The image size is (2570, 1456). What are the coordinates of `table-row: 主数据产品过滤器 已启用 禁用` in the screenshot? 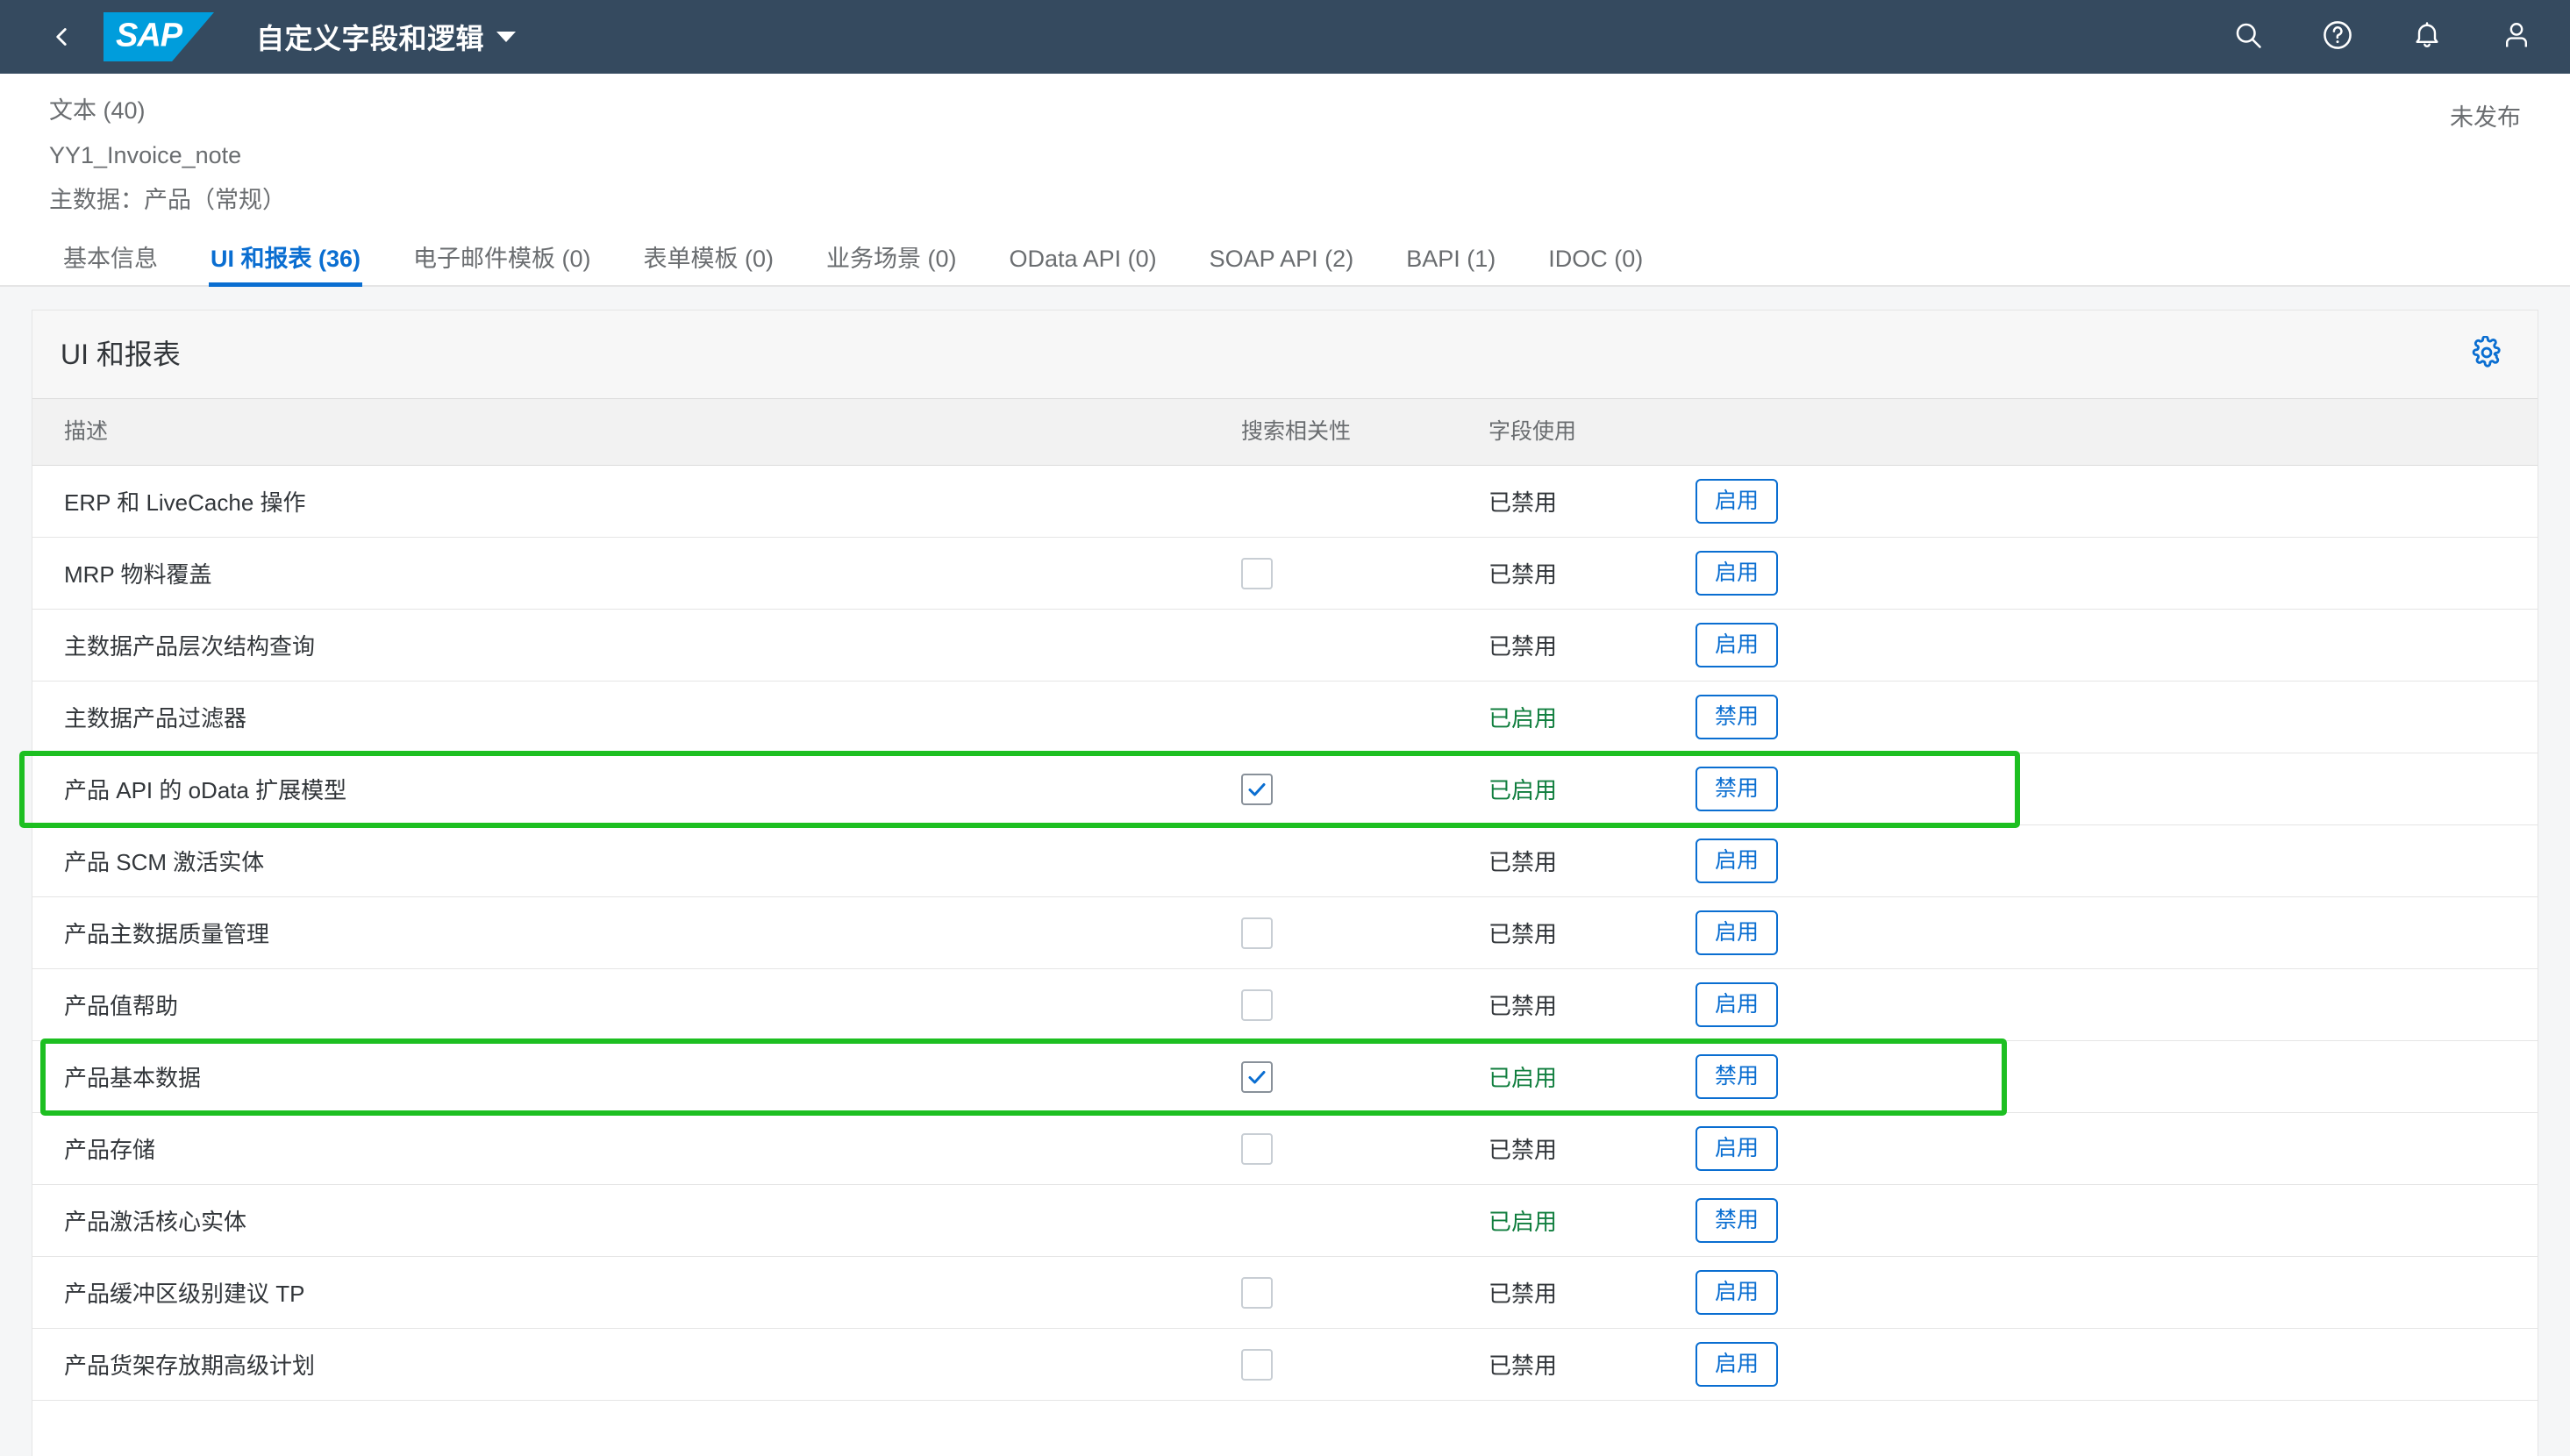 It's located at (1285, 718).